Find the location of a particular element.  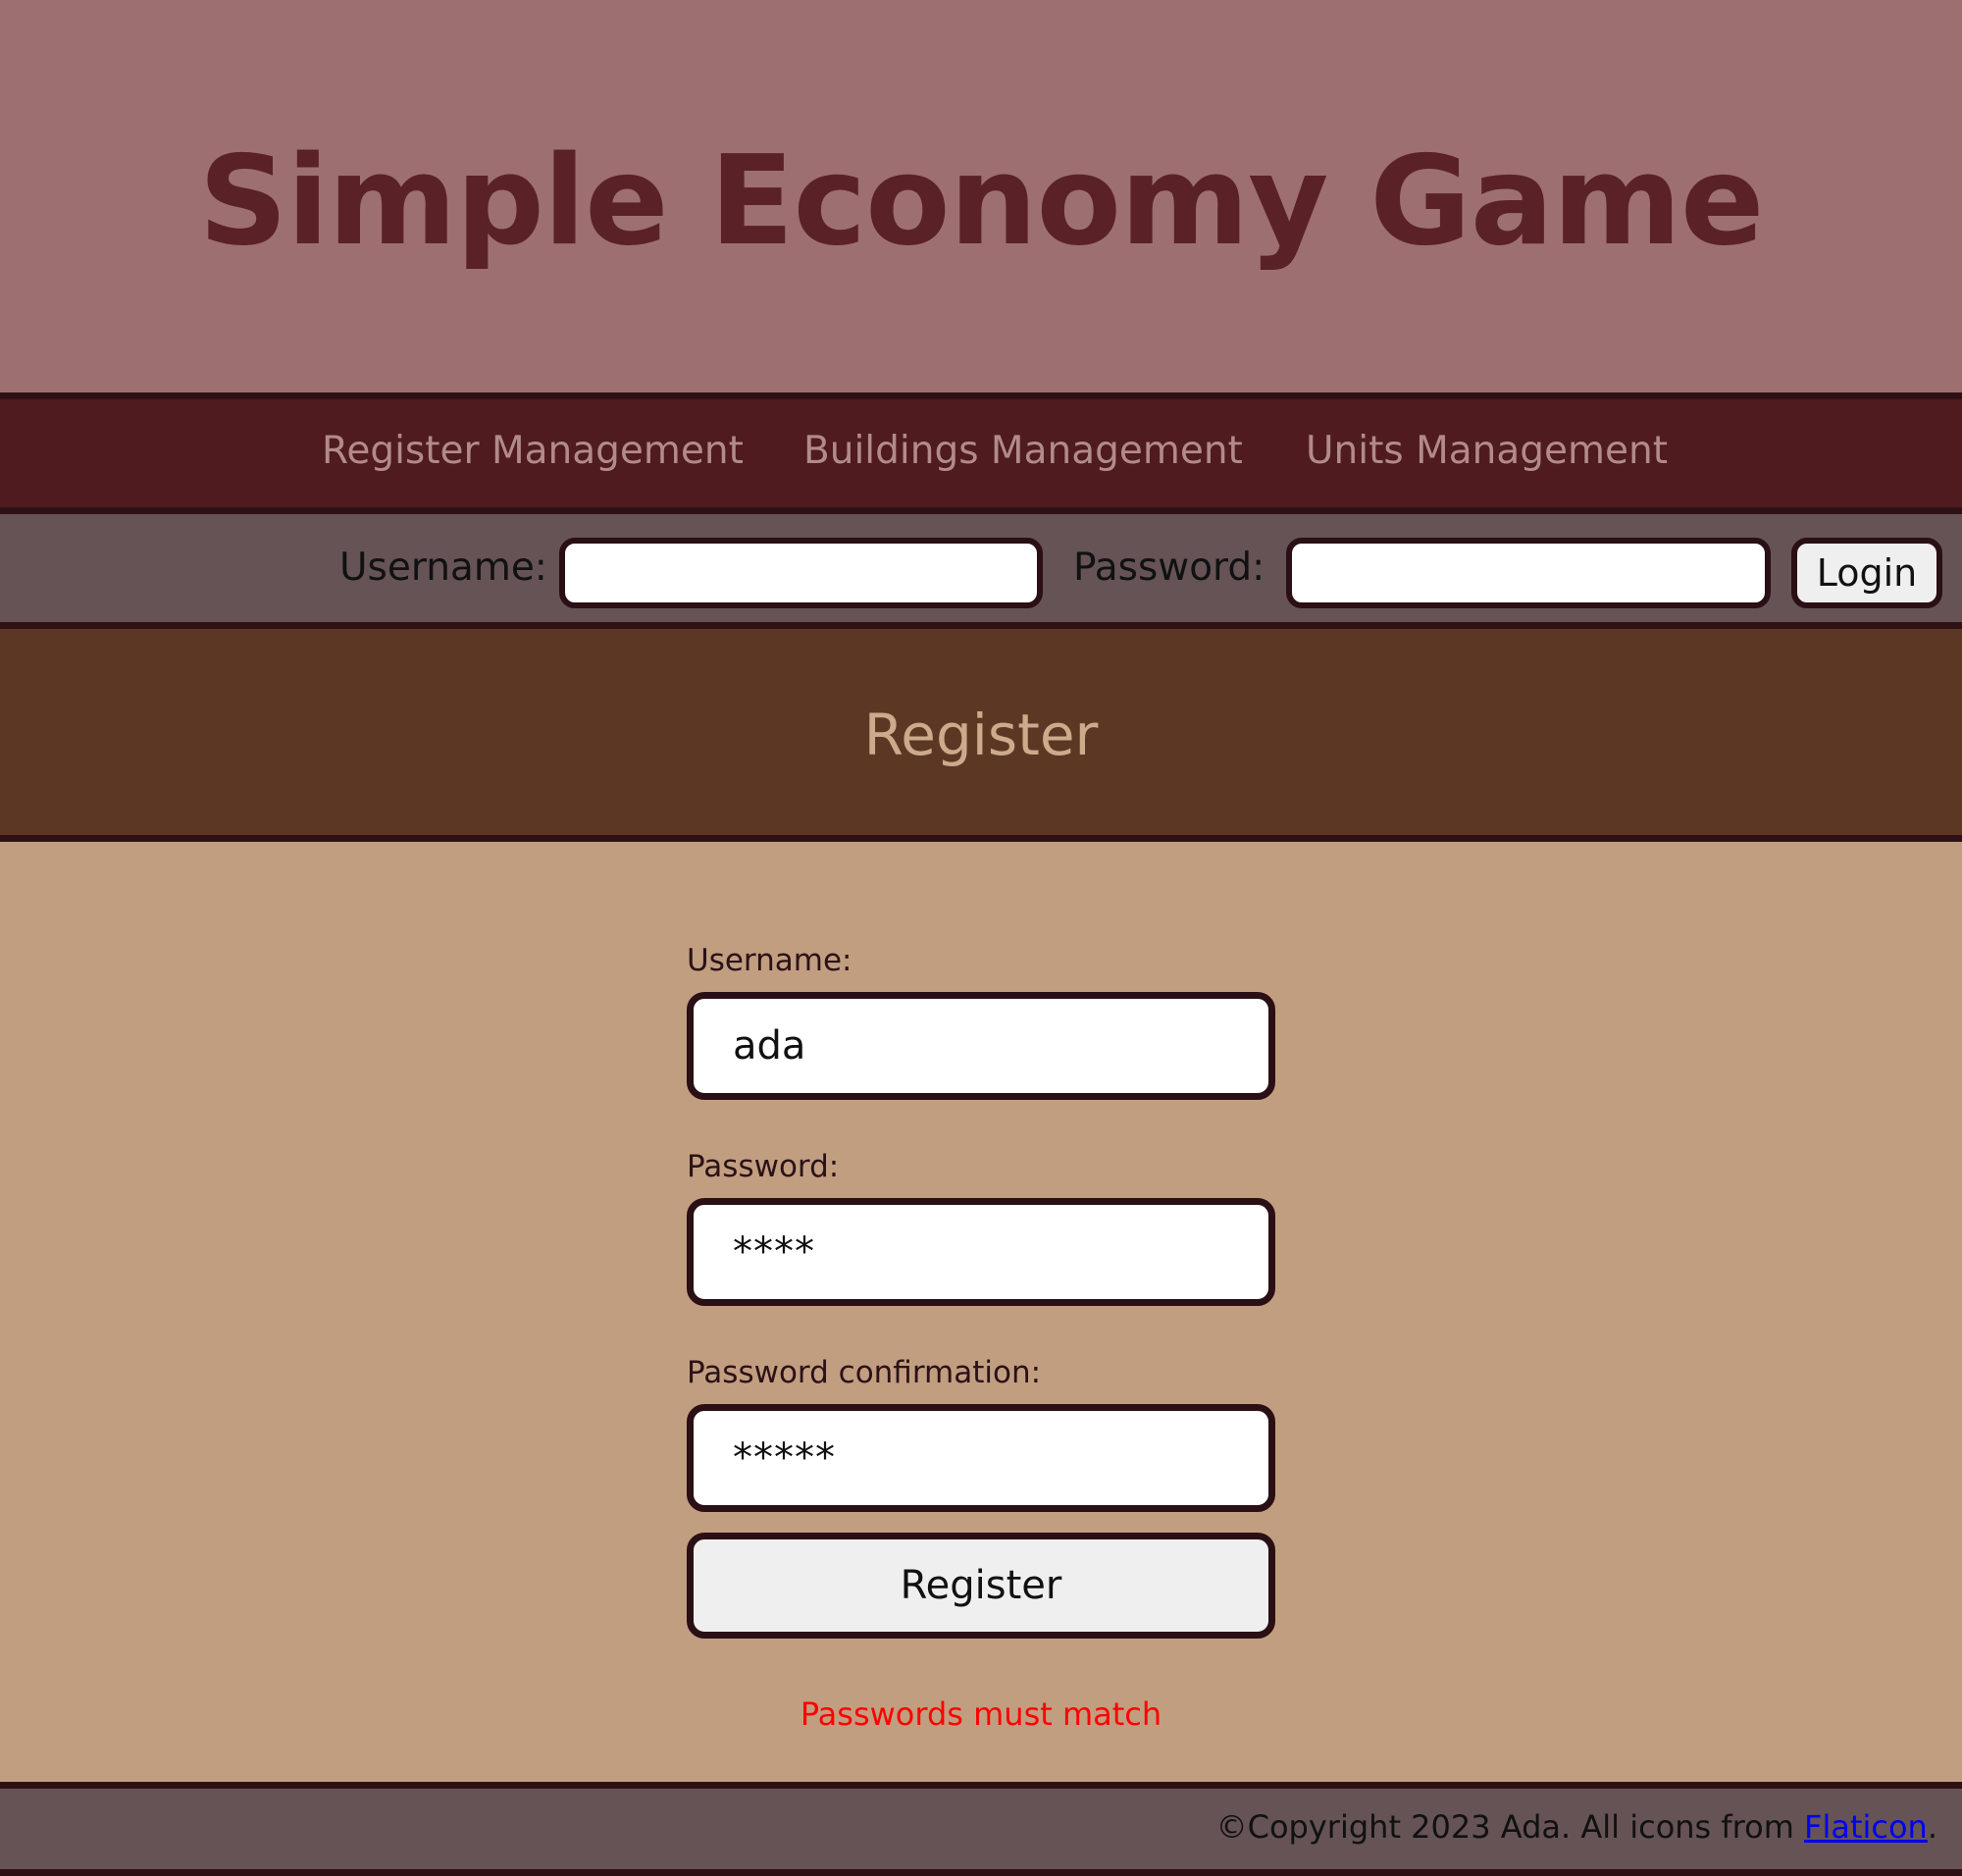

nav-item-units-management: Units Management is located at coordinates (1487, 451).